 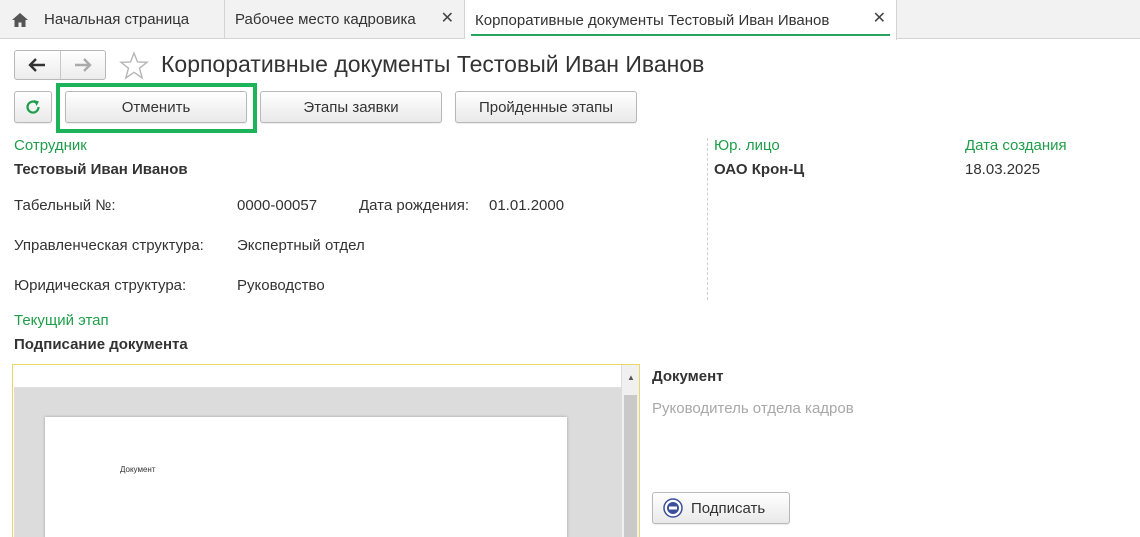 I want to click on forward-button, so click(x=82, y=65).